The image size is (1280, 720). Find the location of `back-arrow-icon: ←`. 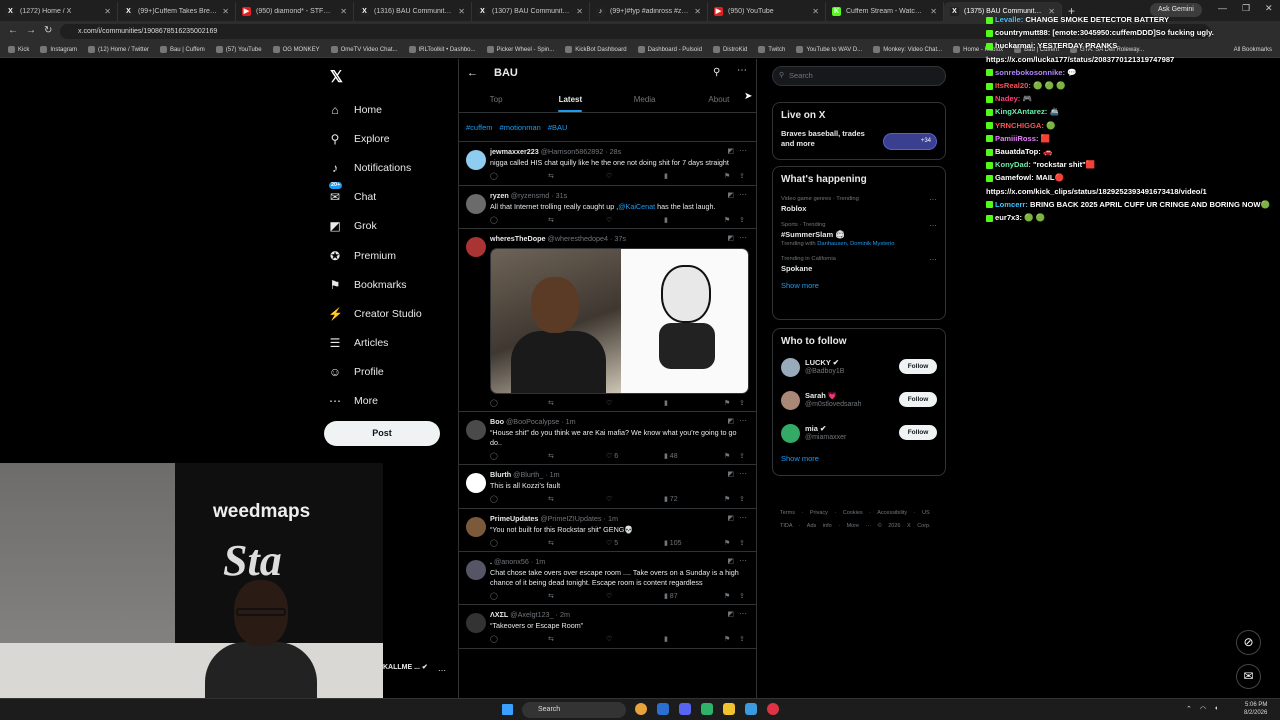

back-arrow-icon: ← is located at coordinates (472, 73).